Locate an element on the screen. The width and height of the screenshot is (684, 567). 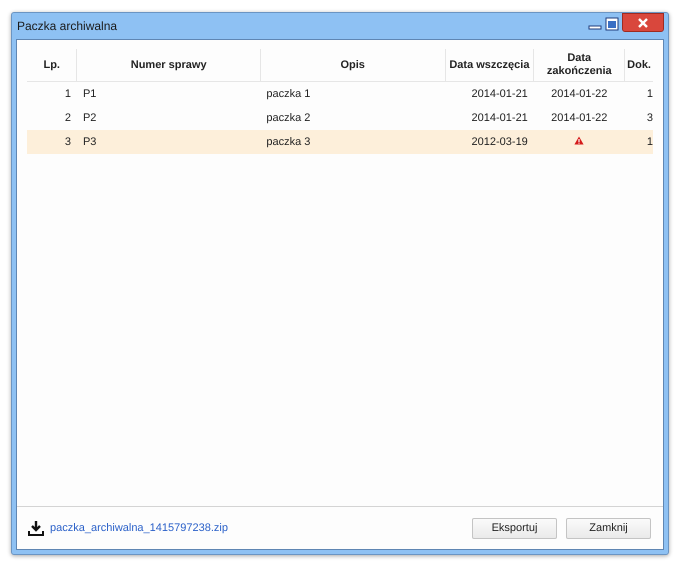
column-header: Data wszczęcia is located at coordinates (490, 65).